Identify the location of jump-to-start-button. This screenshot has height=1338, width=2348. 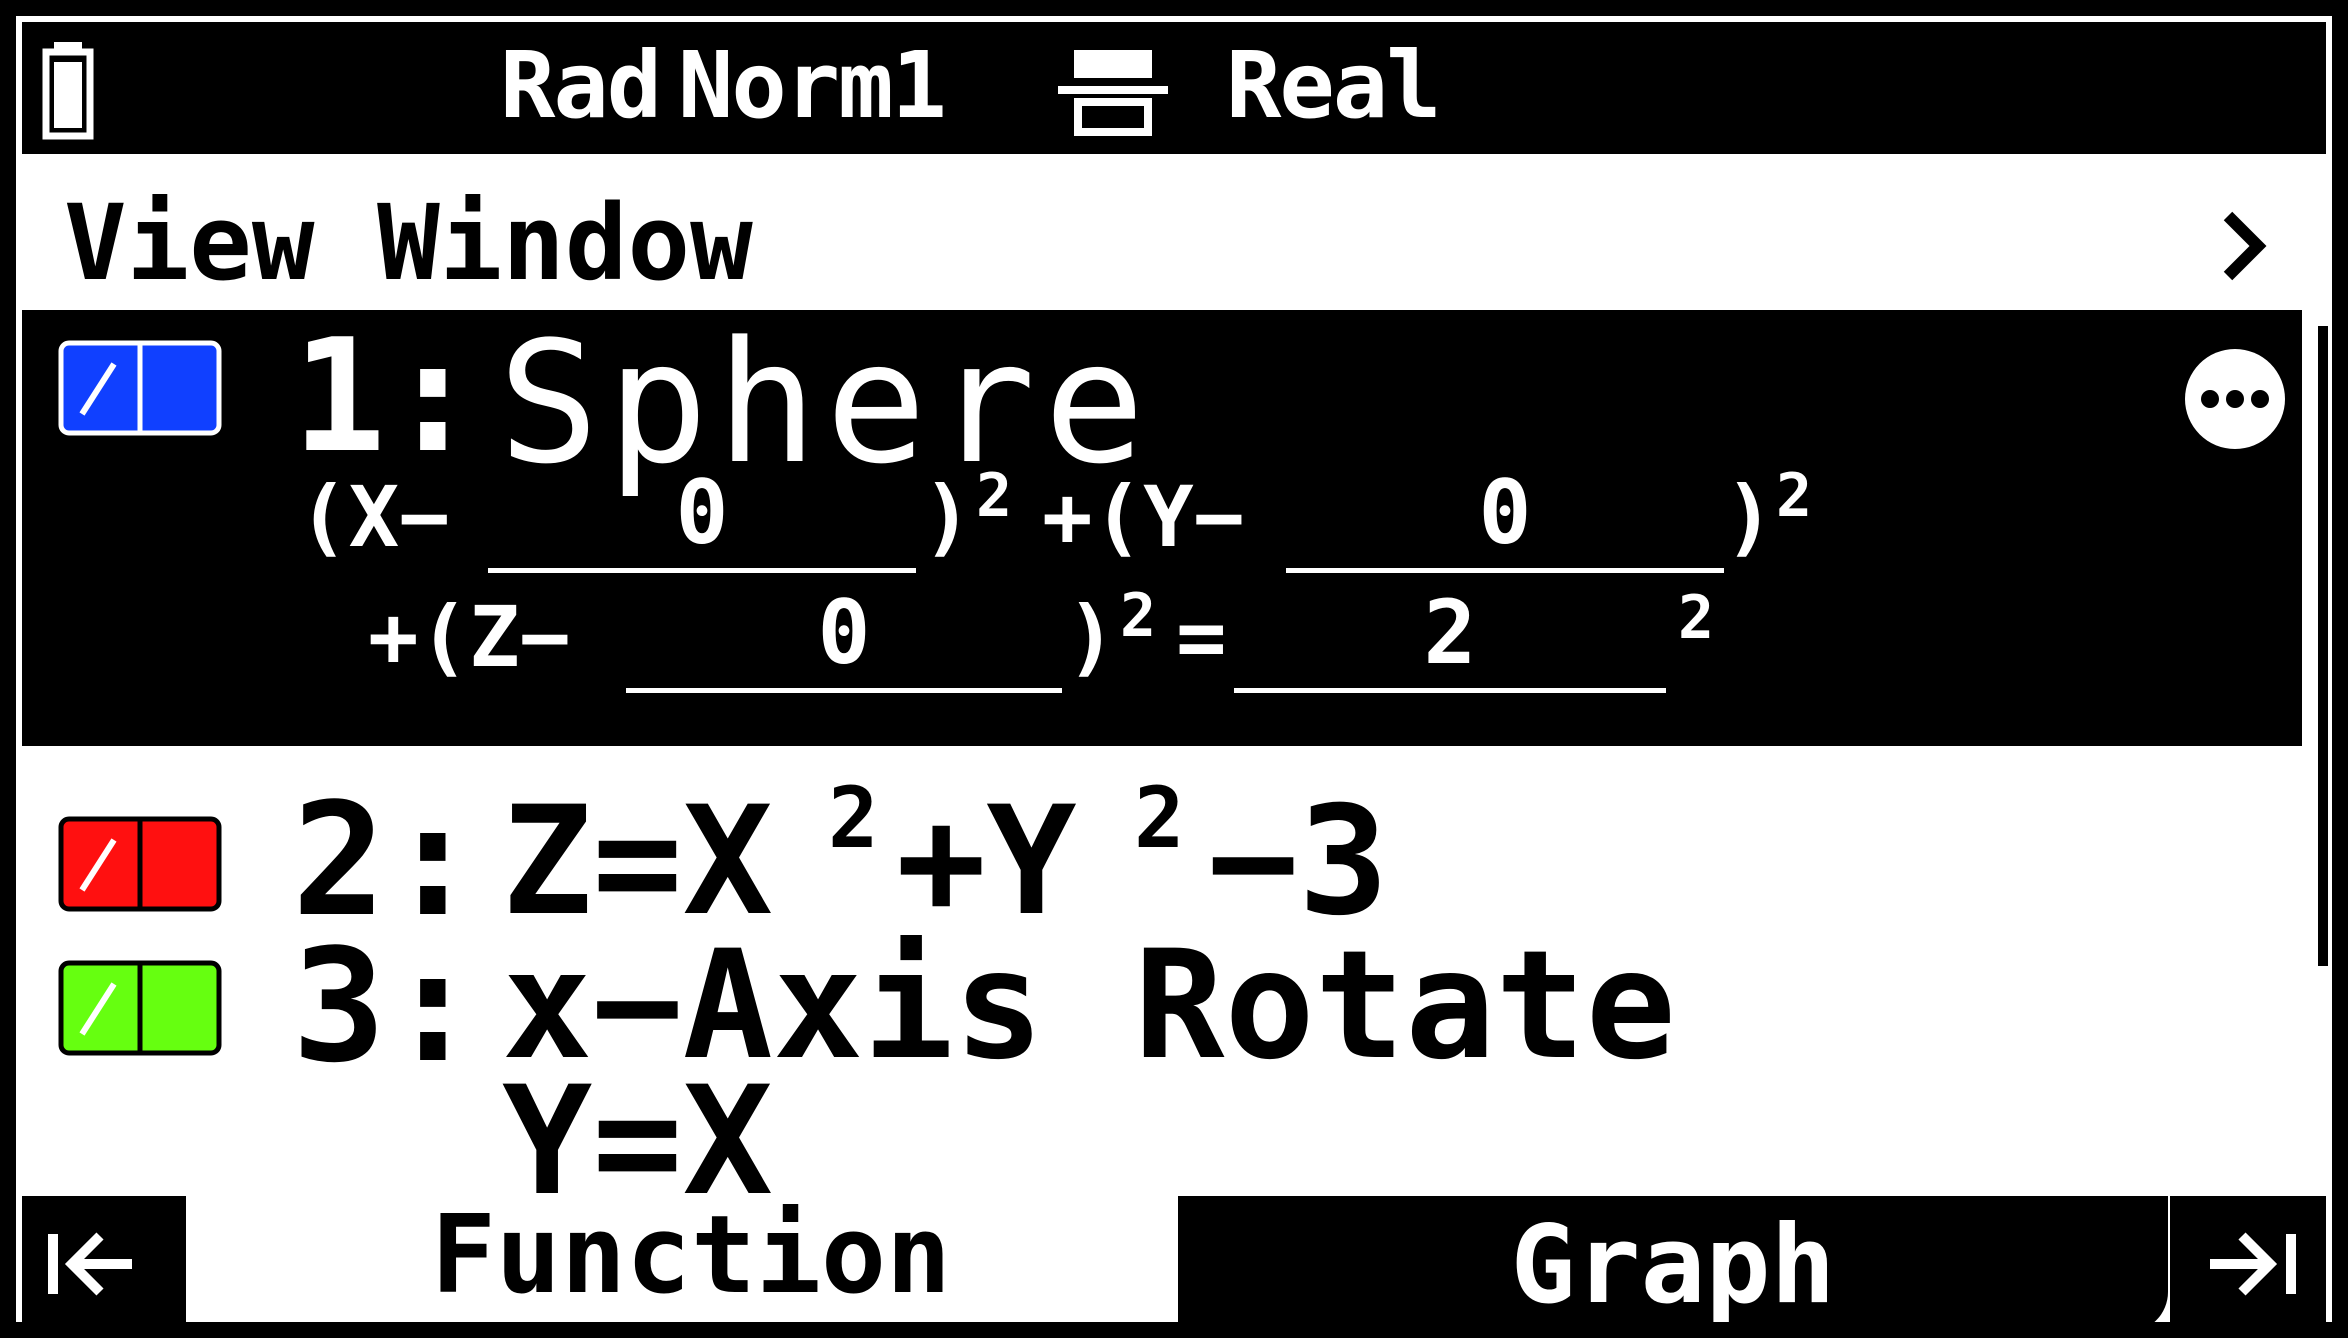
(104, 1259).